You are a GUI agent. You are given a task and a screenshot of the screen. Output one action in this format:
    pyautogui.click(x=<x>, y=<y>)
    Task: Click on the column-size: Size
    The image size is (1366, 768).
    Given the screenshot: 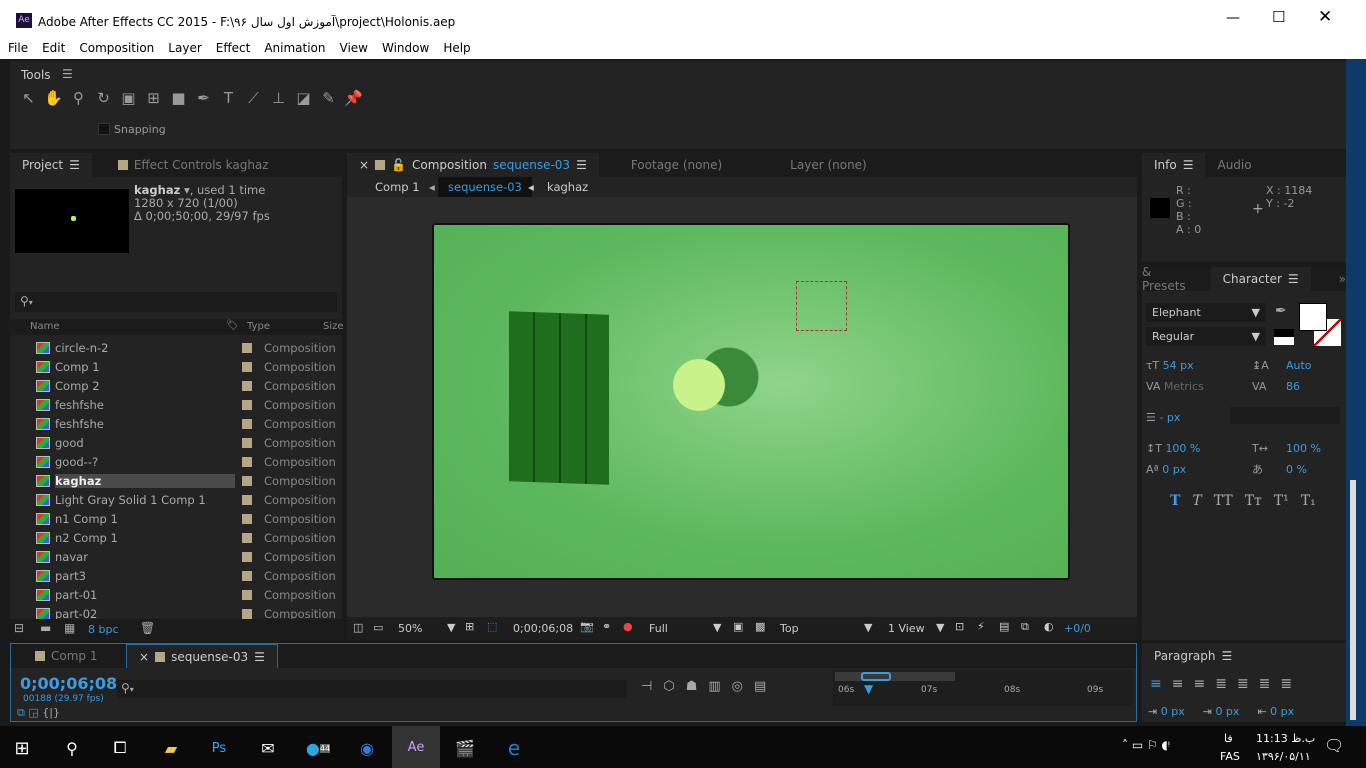 What is the action you would take?
    pyautogui.click(x=333, y=326)
    